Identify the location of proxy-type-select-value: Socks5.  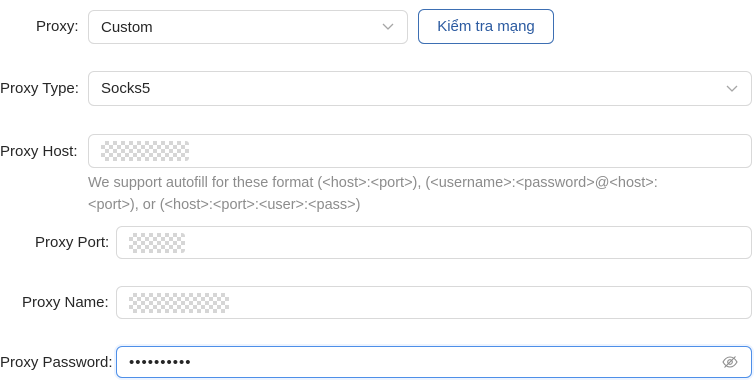
(126, 88).